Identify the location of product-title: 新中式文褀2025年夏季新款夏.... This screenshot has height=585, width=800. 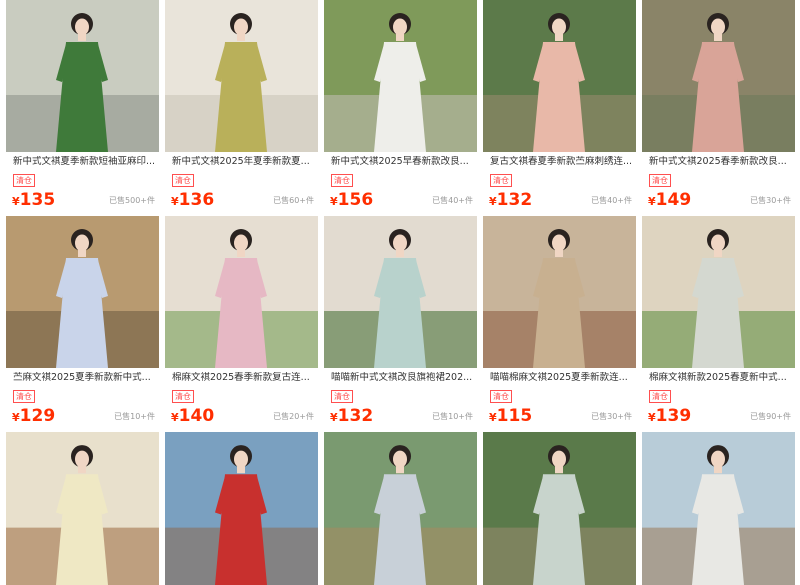
(245, 162).